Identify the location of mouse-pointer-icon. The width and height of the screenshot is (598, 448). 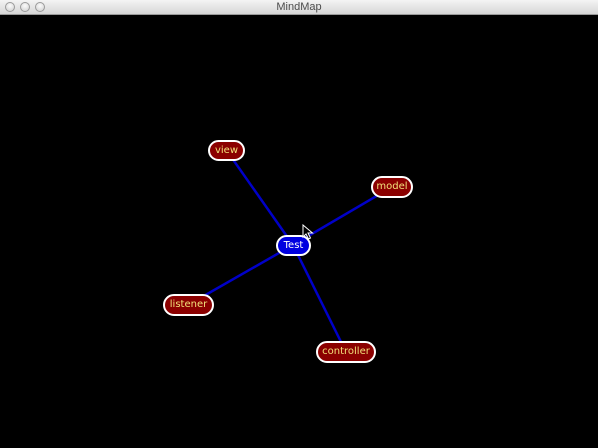
(308, 232).